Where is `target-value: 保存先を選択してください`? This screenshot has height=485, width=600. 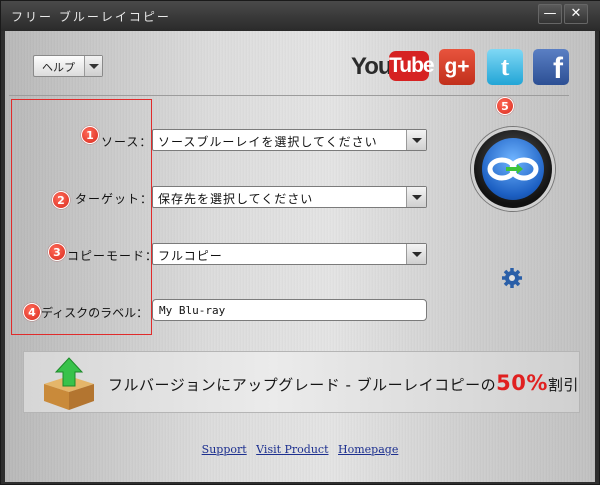
target-value: 保存先を選択してください is located at coordinates (236, 199).